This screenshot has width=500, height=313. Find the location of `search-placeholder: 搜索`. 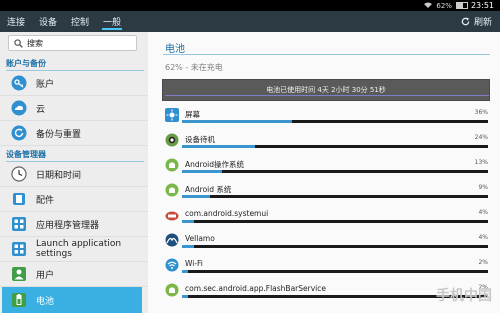

search-placeholder: 搜索 is located at coordinates (35, 43).